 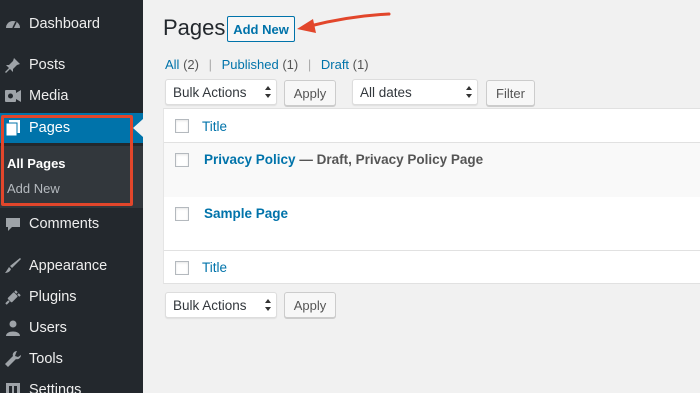 What do you see at coordinates (13, 328) in the screenshot?
I see `users-icon` at bounding box center [13, 328].